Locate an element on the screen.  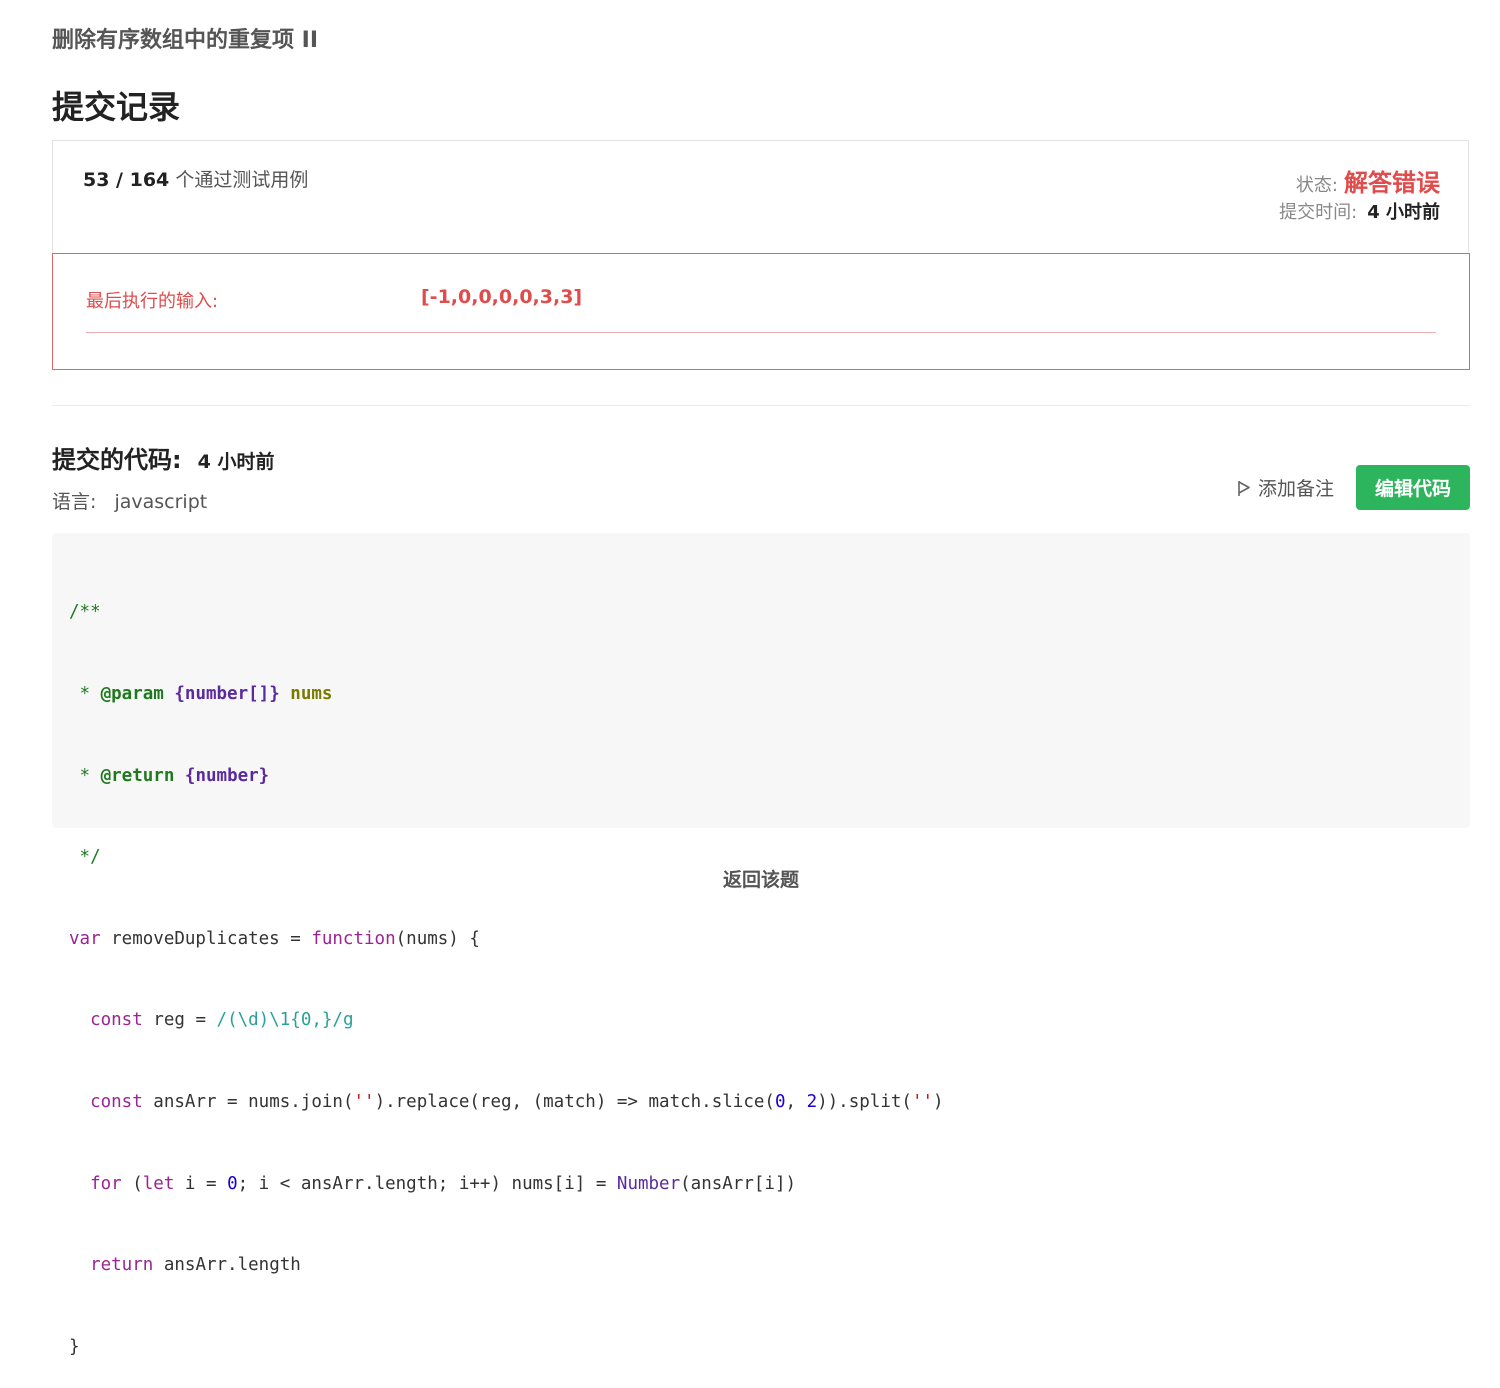
status-row: 状态: 解答错误 is located at coordinates (1368, 180).